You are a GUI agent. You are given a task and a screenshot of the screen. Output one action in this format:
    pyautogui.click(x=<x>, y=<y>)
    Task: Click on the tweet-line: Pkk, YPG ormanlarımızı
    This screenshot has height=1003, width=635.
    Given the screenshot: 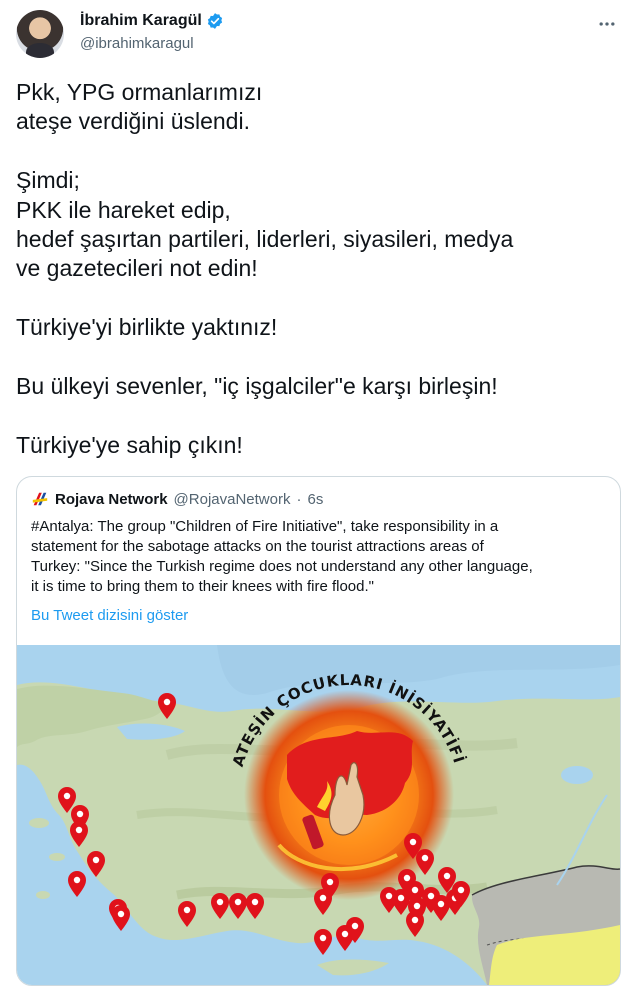 What is the action you would take?
    pyautogui.click(x=139, y=92)
    